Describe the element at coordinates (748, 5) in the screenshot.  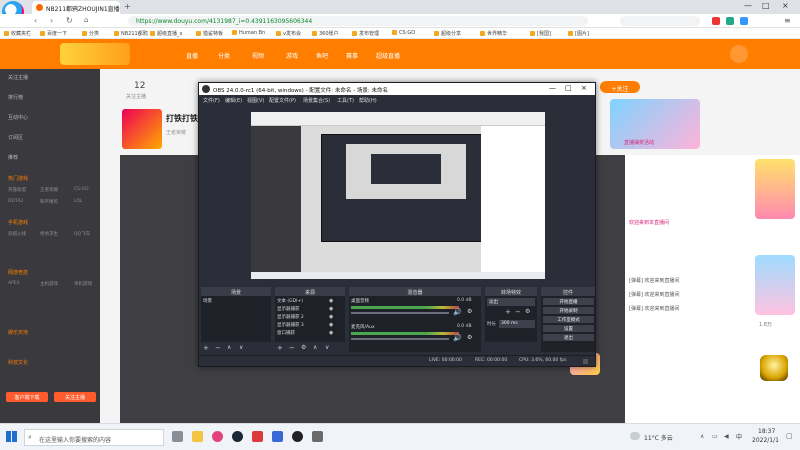
I see `window-minimize-button: —` at that location.